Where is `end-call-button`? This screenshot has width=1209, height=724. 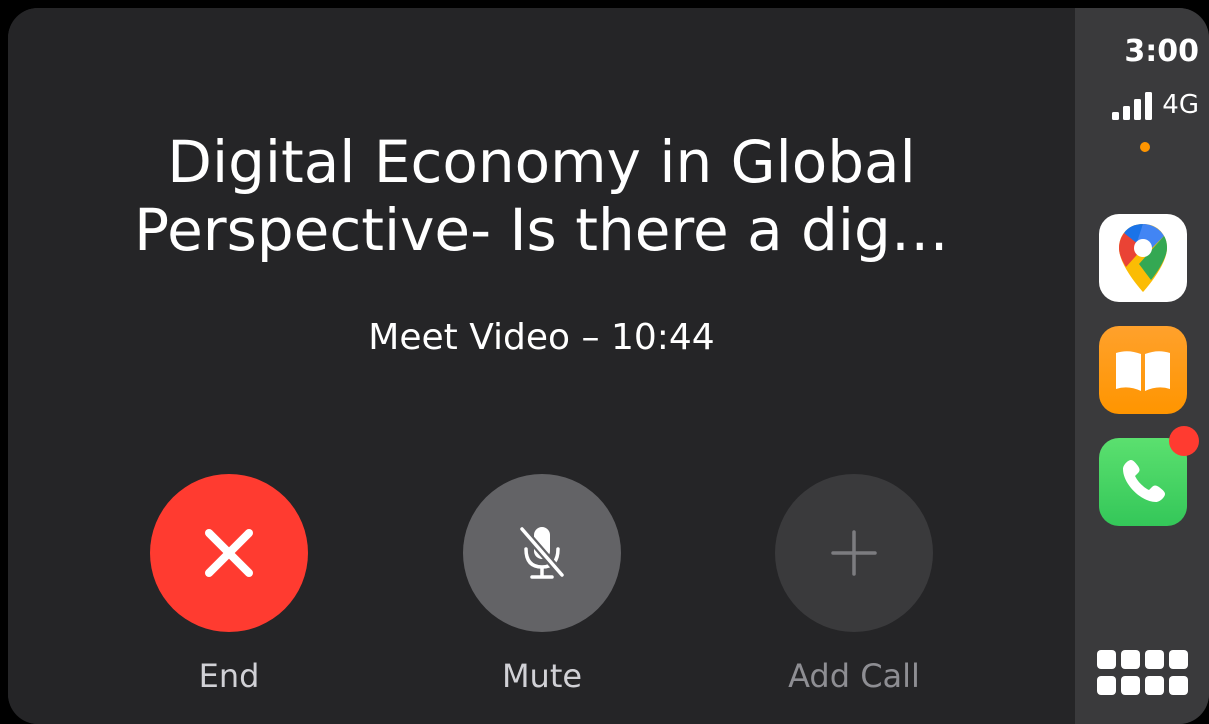 end-call-button is located at coordinates (229, 553).